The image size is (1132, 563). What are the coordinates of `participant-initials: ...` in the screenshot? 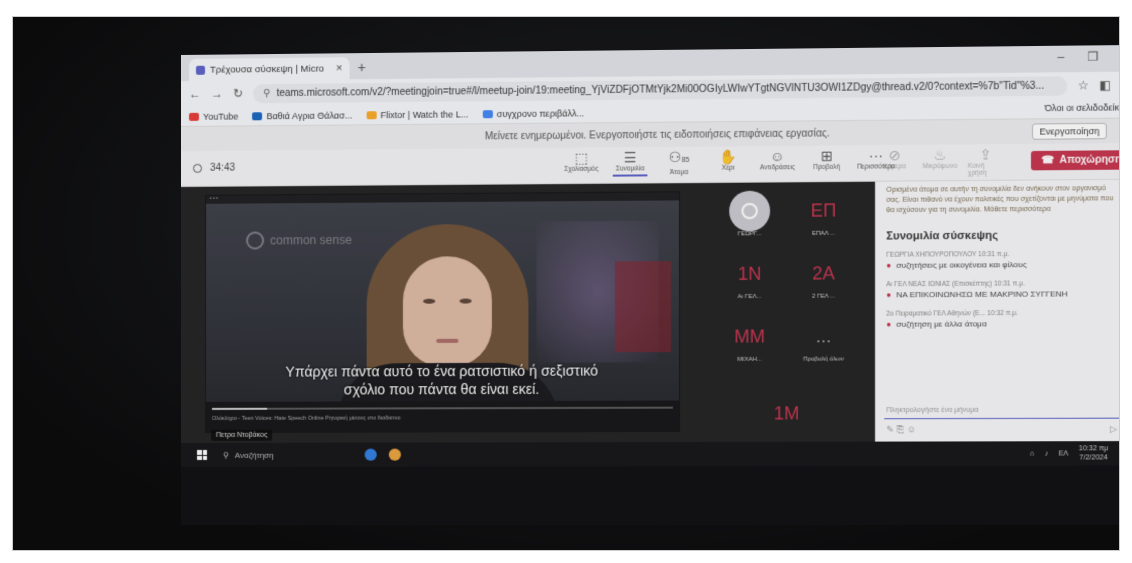 It's located at (823, 336).